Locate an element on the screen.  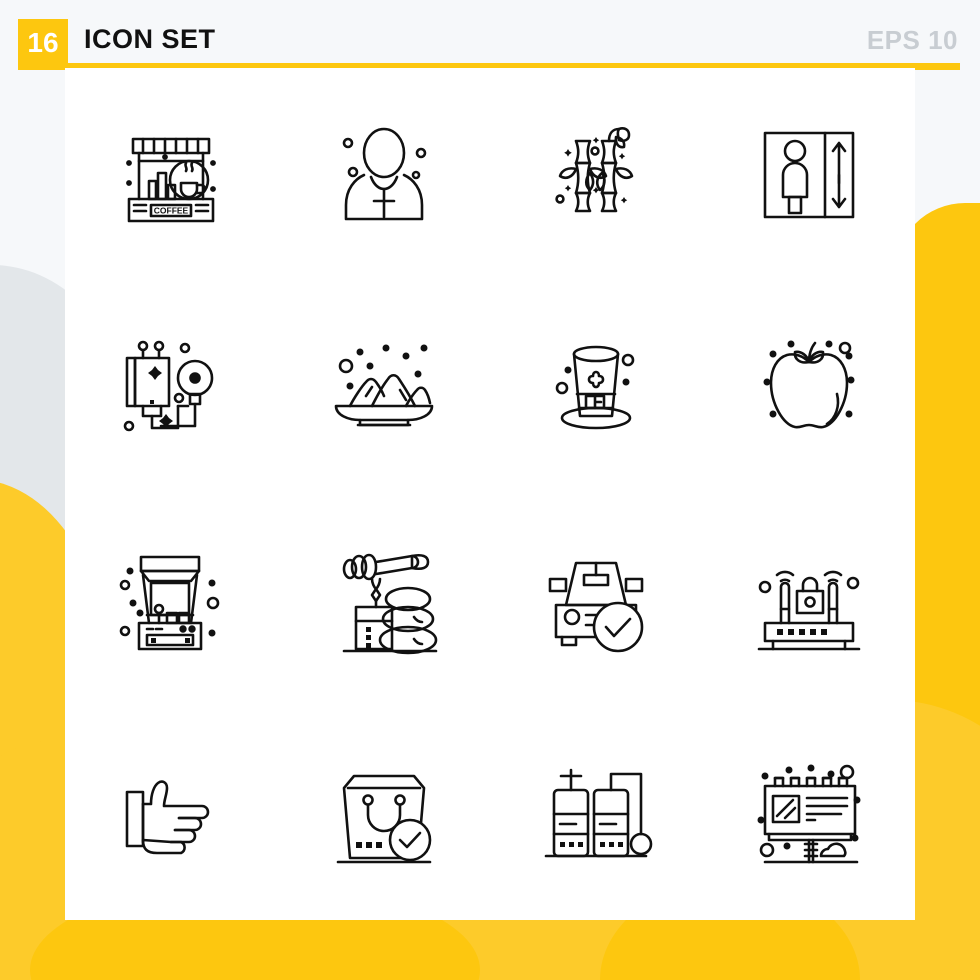
icon-cell-shopping-bag-check is located at coordinates (384, 813).